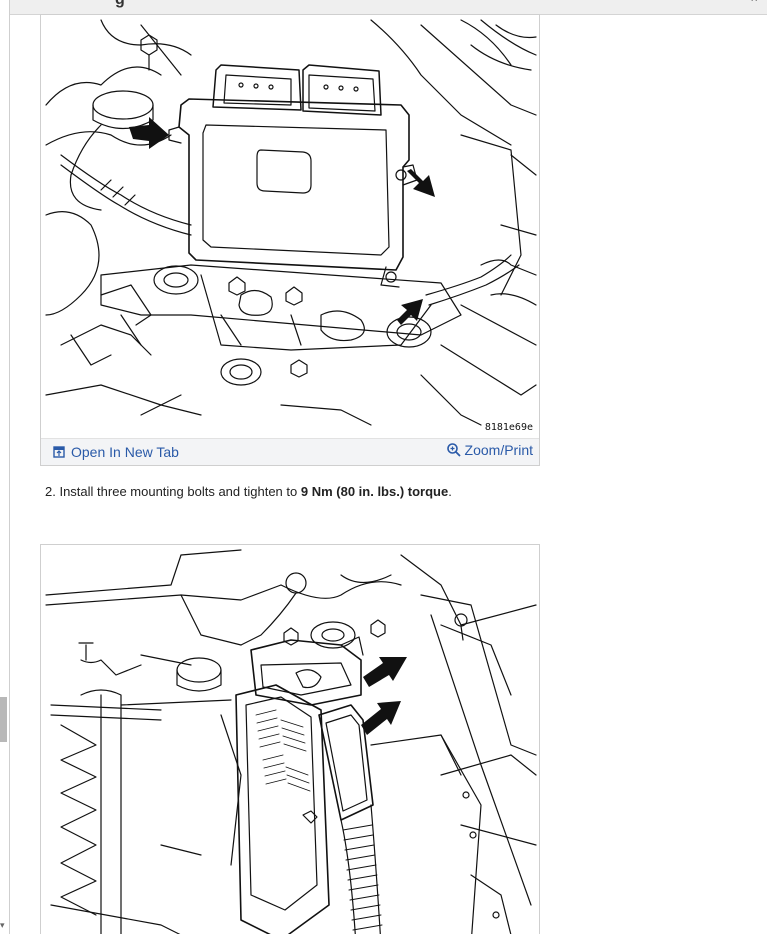 Image resolution: width=767 pixels, height=934 pixels. Describe the element at coordinates (9, 467) in the screenshot. I see `left-margin-rule` at that location.